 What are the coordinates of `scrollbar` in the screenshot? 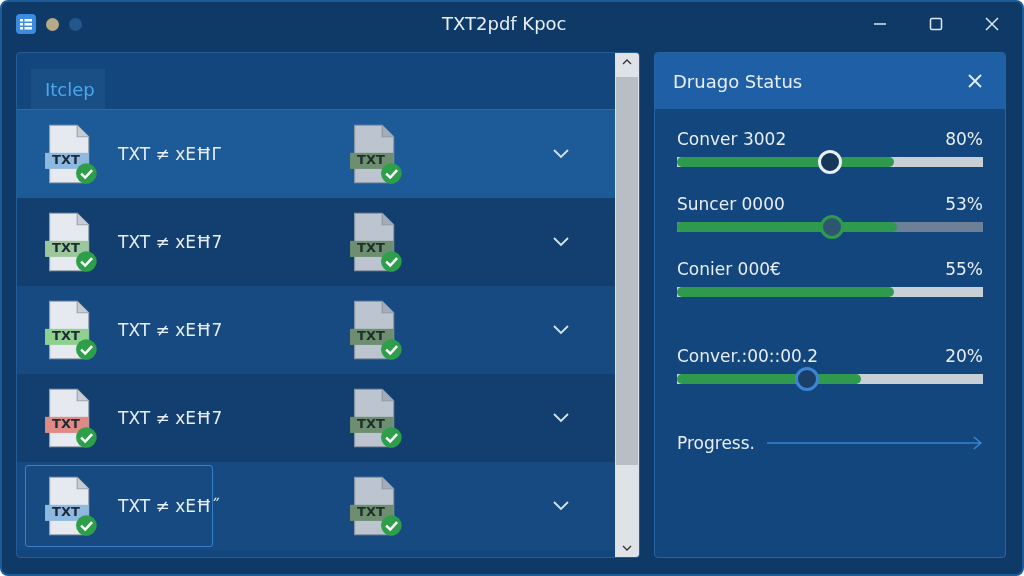 It's located at (627, 305).